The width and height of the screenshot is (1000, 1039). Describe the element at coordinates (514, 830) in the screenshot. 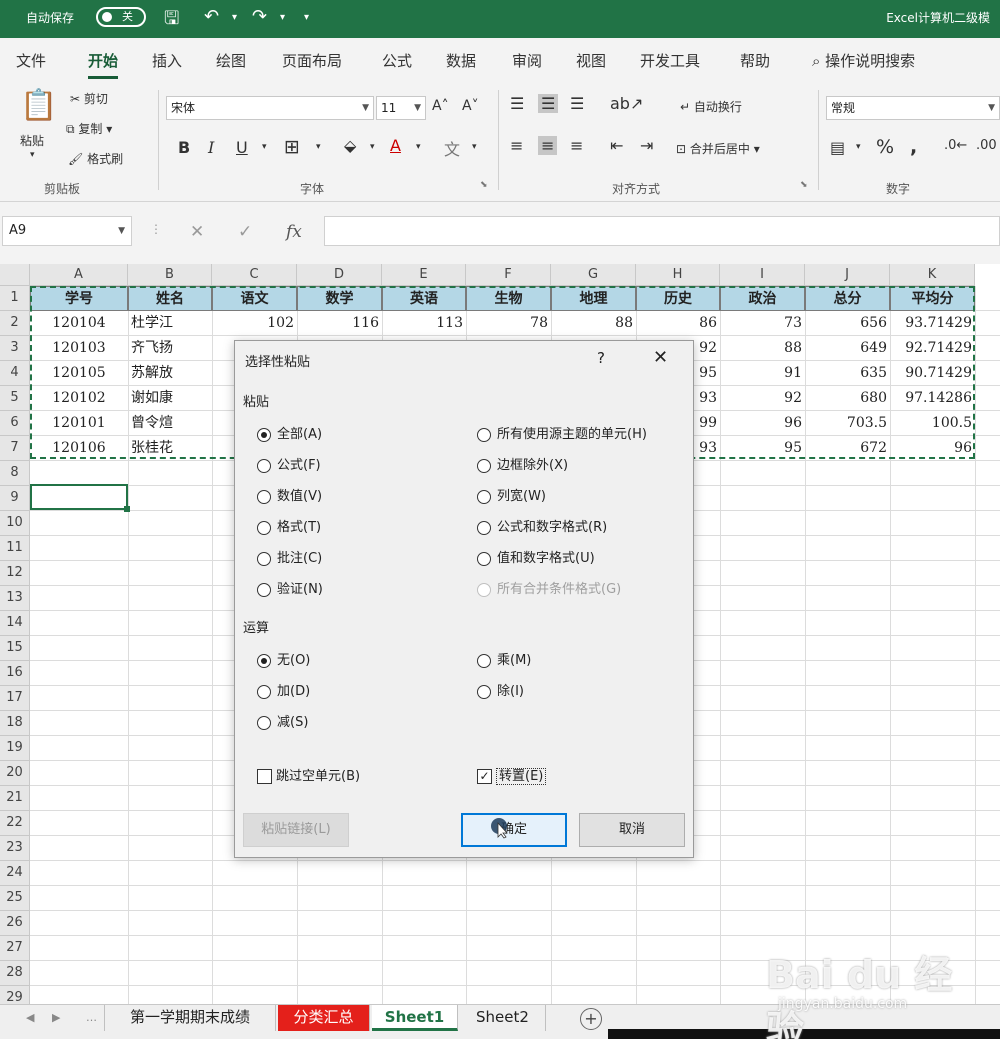

I see `ok-button: 确定` at that location.